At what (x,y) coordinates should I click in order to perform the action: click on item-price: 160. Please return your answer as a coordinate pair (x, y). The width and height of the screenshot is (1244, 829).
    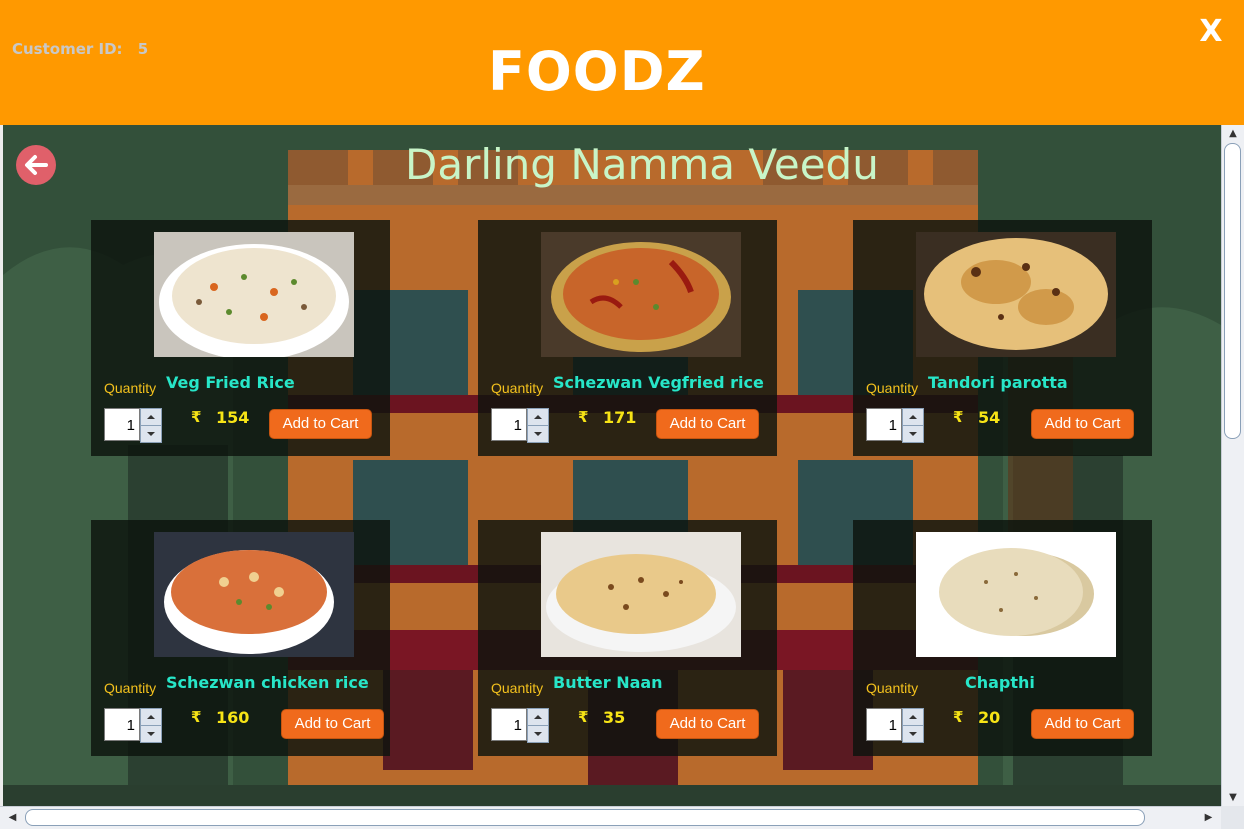
    Looking at the image, I should click on (233, 717).